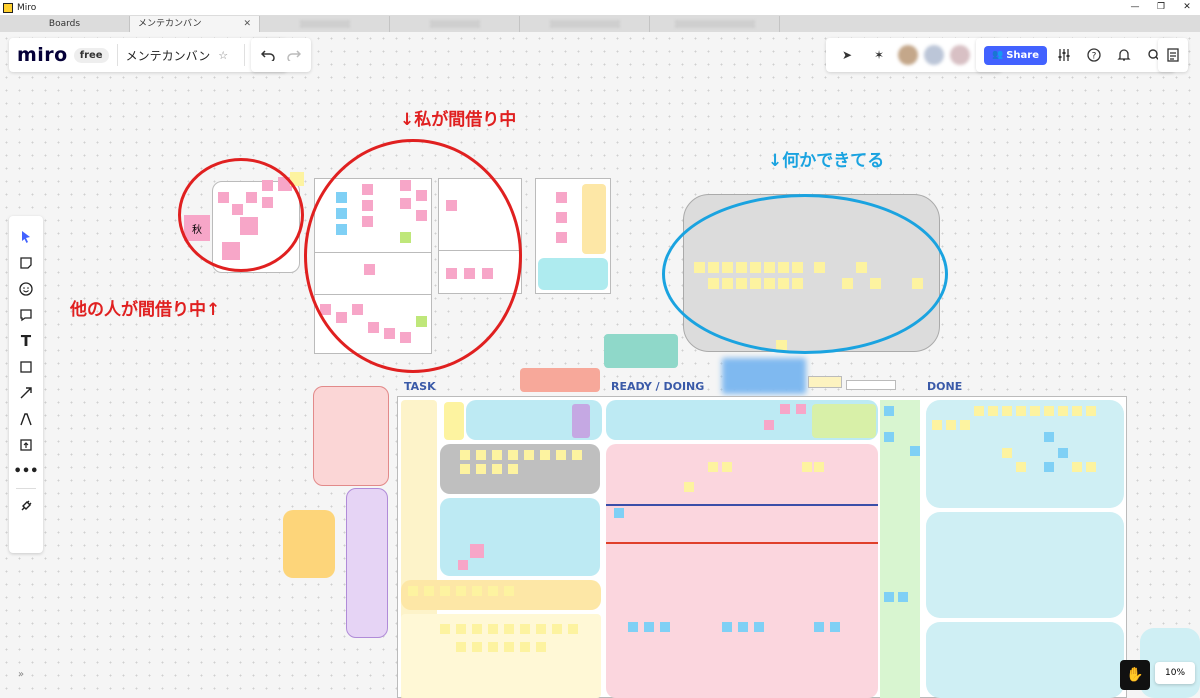 The image size is (1200, 698). What do you see at coordinates (1094, 55) in the screenshot?
I see `help-icon: ?` at bounding box center [1094, 55].